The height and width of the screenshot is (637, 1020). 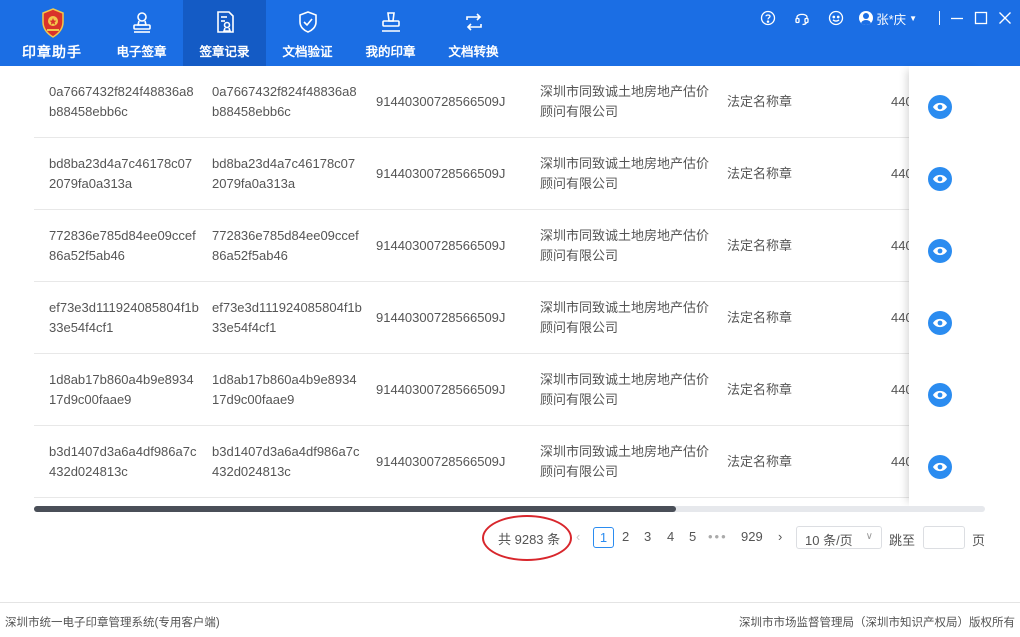 What do you see at coordinates (981, 18) in the screenshot?
I see `maximize-button` at bounding box center [981, 18].